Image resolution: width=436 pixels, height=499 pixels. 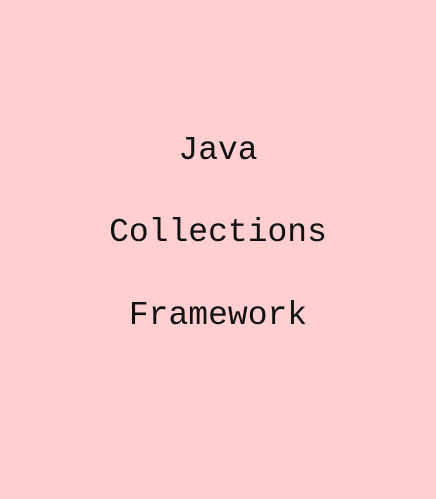 What do you see at coordinates (218, 315) in the screenshot?
I see `title-line-framework: Framework` at bounding box center [218, 315].